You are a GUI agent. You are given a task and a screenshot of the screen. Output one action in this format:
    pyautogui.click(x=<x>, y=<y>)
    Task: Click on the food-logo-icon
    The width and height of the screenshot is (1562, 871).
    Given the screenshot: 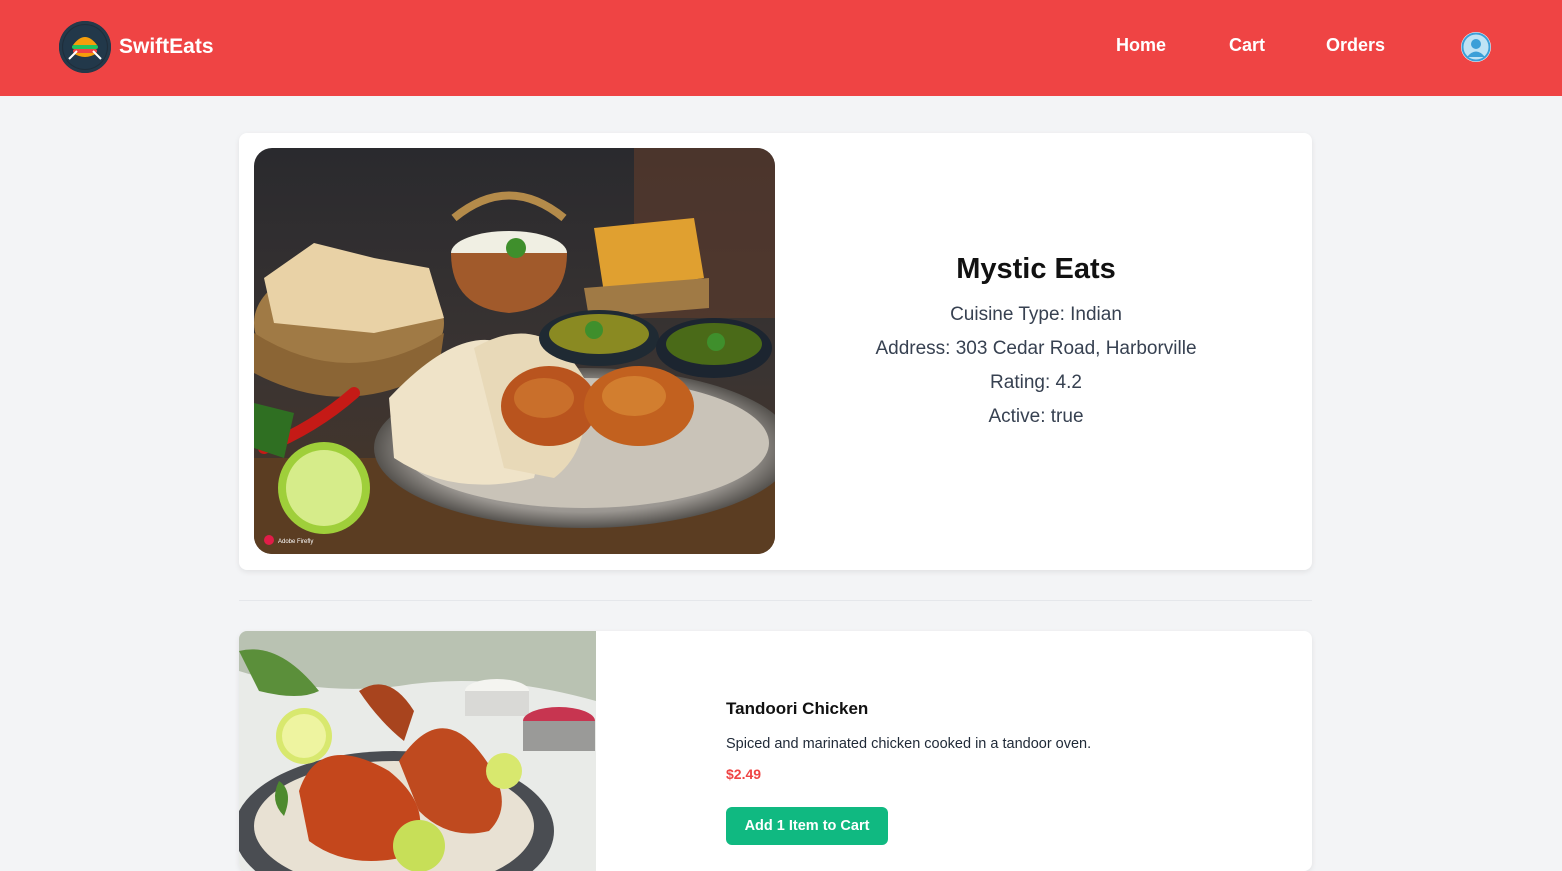 What is the action you would take?
    pyautogui.click(x=85, y=47)
    